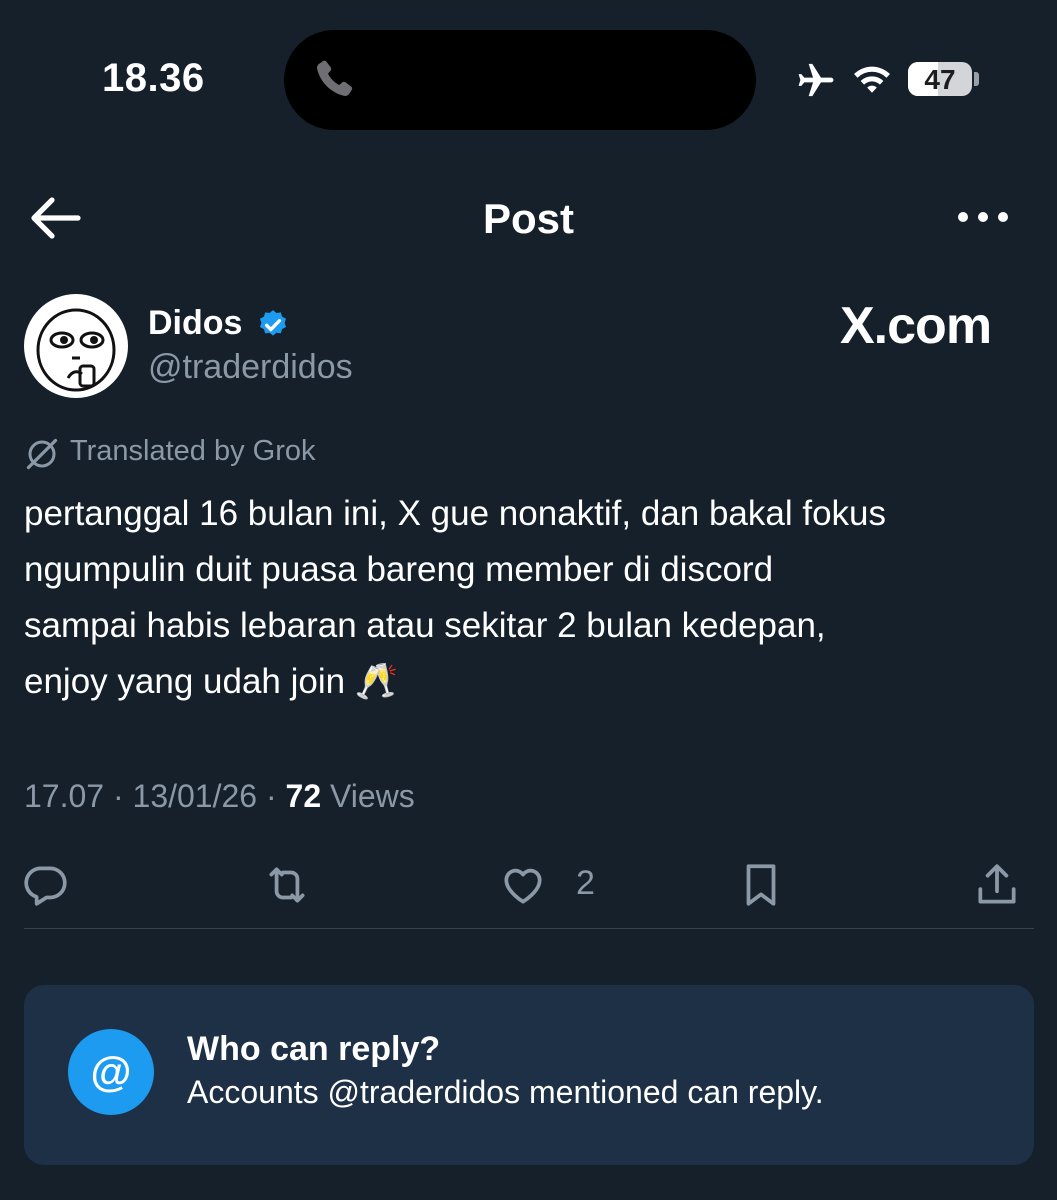  Describe the element at coordinates (76, 350) in the screenshot. I see `avatar-face-icon` at that location.